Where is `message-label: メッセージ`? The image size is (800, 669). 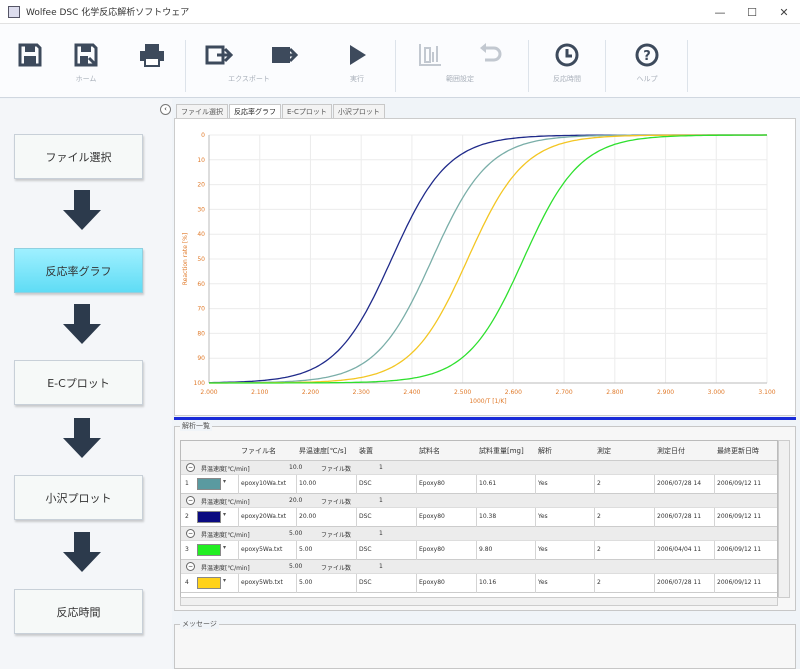
message-label: メッセージ is located at coordinates (199, 624).